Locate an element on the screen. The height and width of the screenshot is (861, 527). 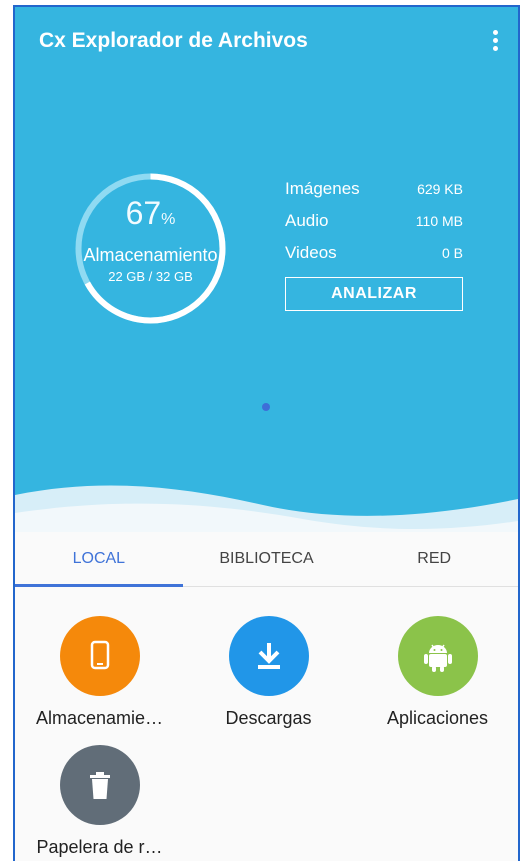
downloads-circle is located at coordinates (268, 656).